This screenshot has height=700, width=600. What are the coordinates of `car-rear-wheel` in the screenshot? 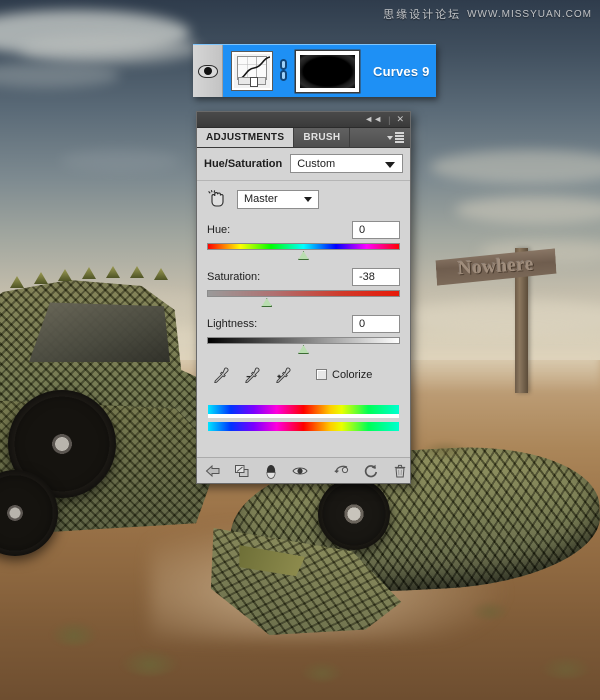 It's located at (354, 514).